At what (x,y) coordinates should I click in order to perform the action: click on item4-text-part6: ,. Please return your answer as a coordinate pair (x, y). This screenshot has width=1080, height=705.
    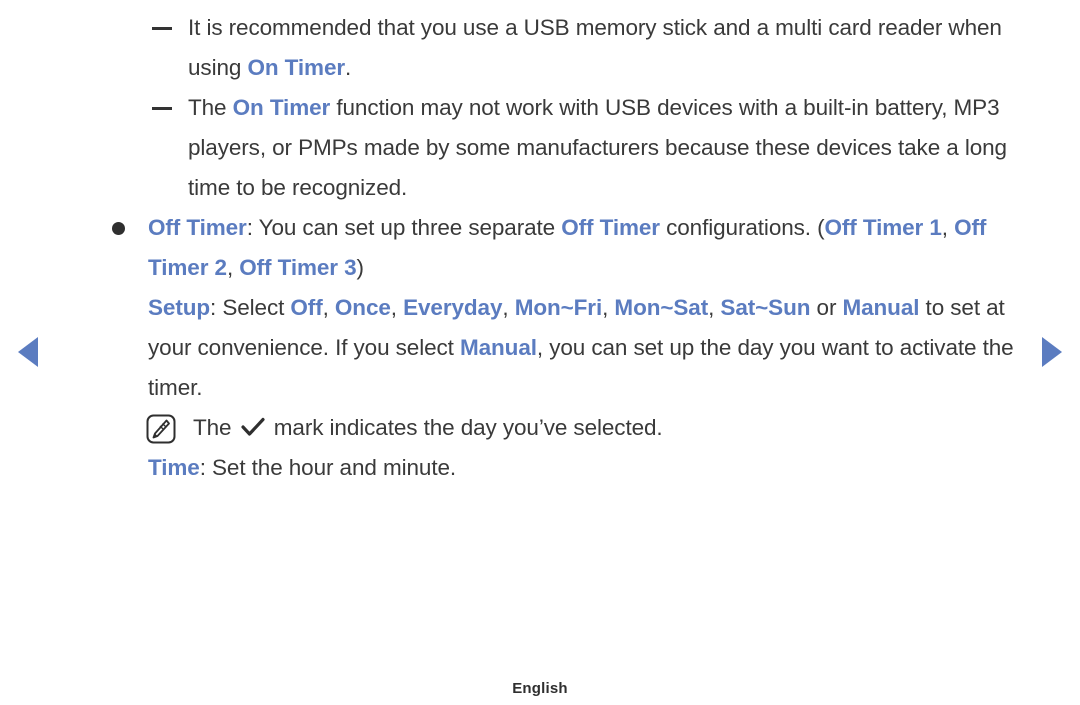
    Looking at the image, I should click on (714, 307).